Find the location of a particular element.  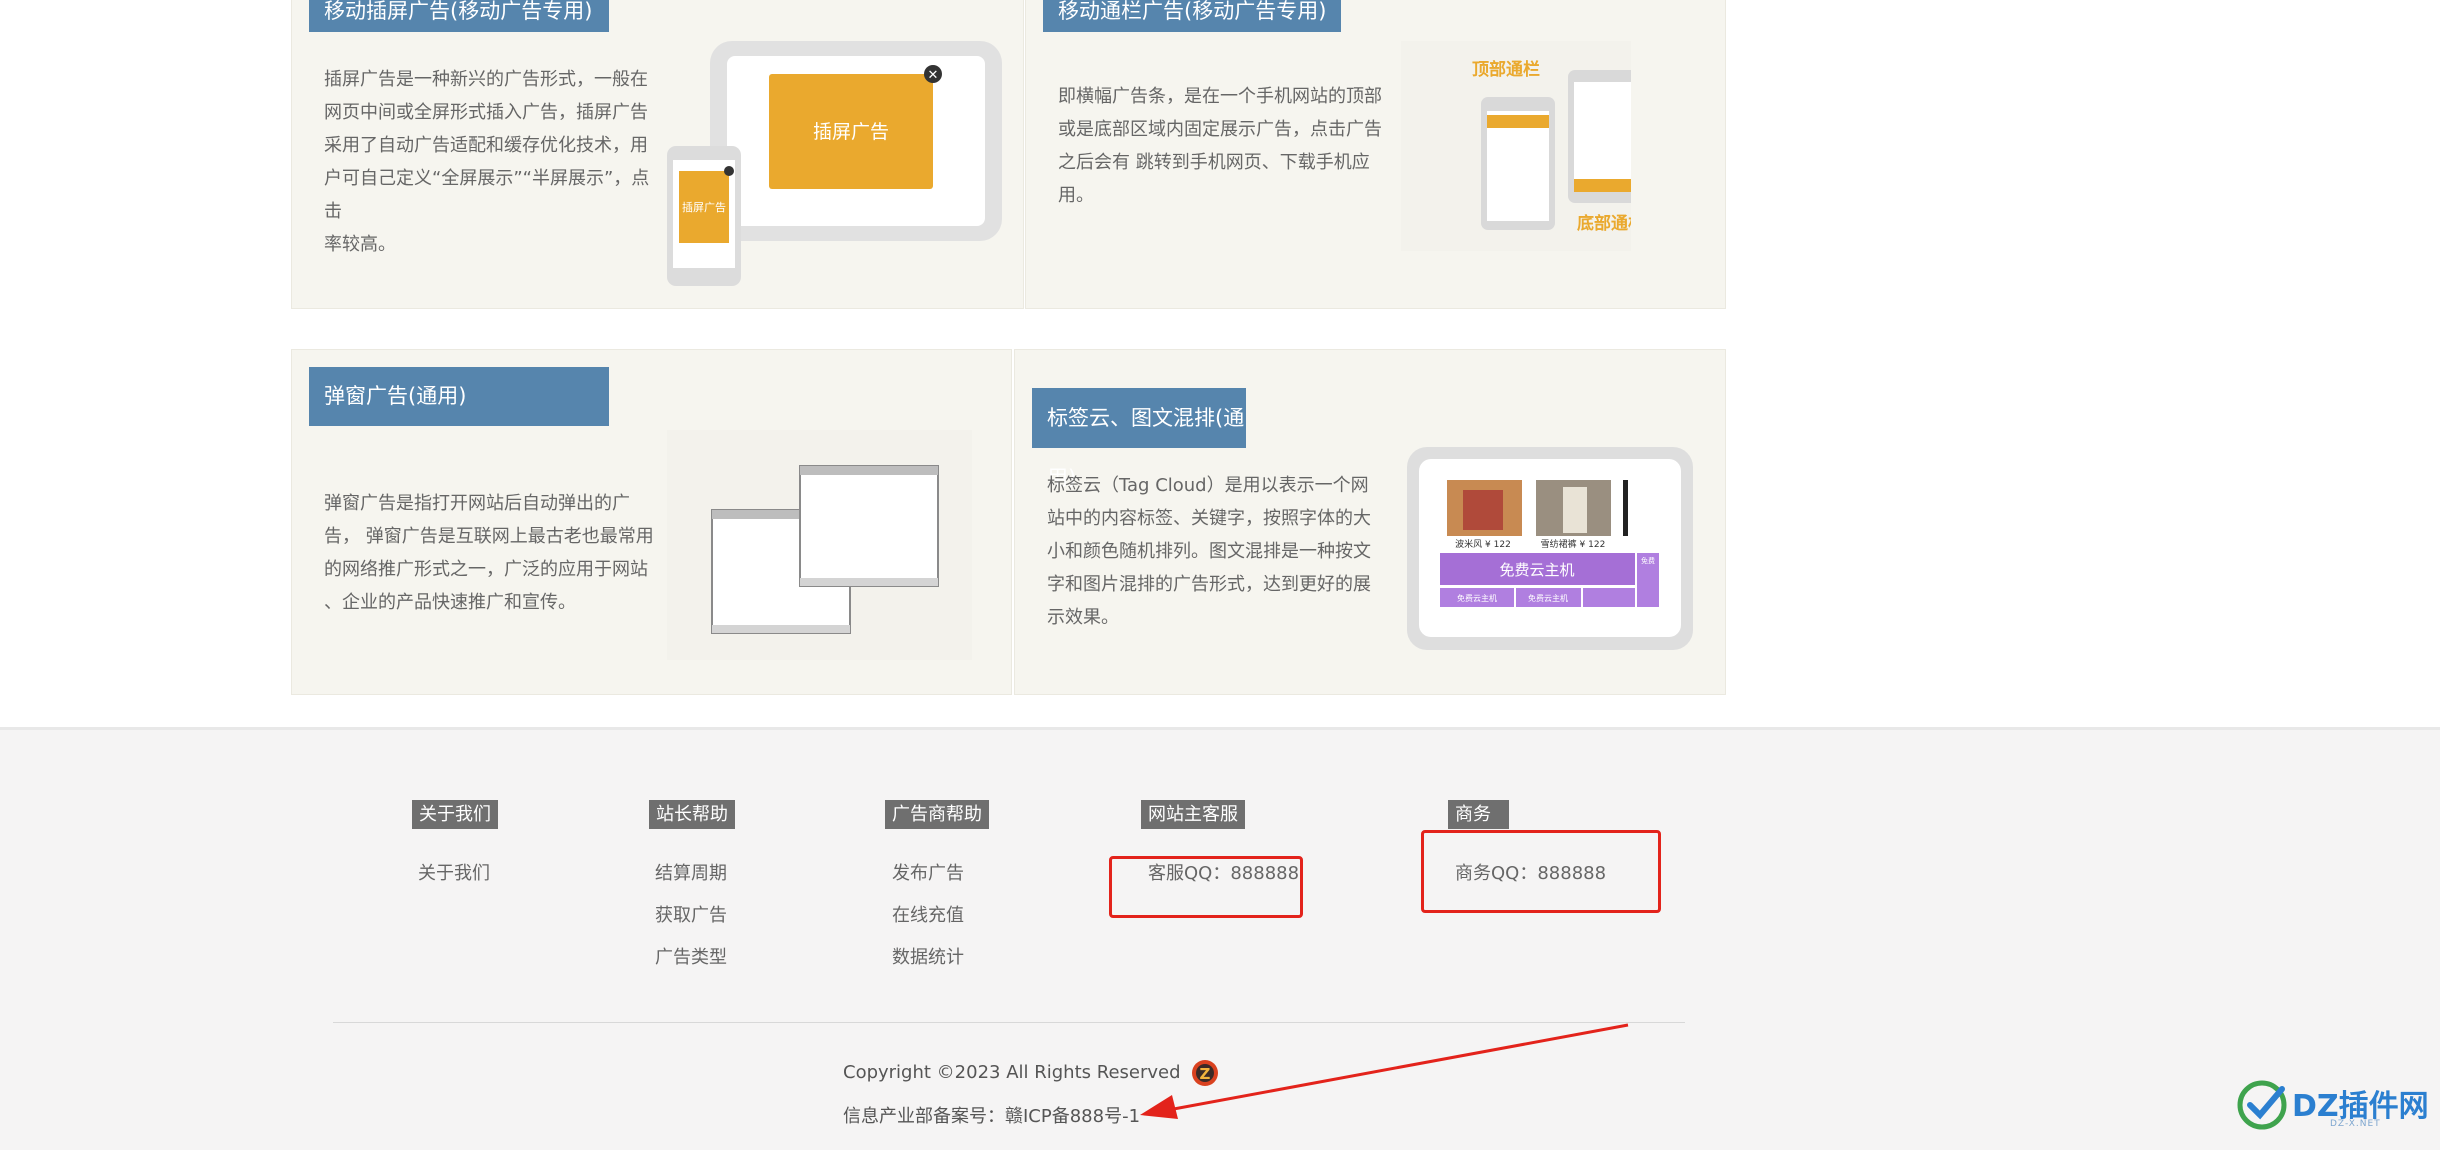

svg-text: 顶部通栏 is located at coordinates (1506, 69).